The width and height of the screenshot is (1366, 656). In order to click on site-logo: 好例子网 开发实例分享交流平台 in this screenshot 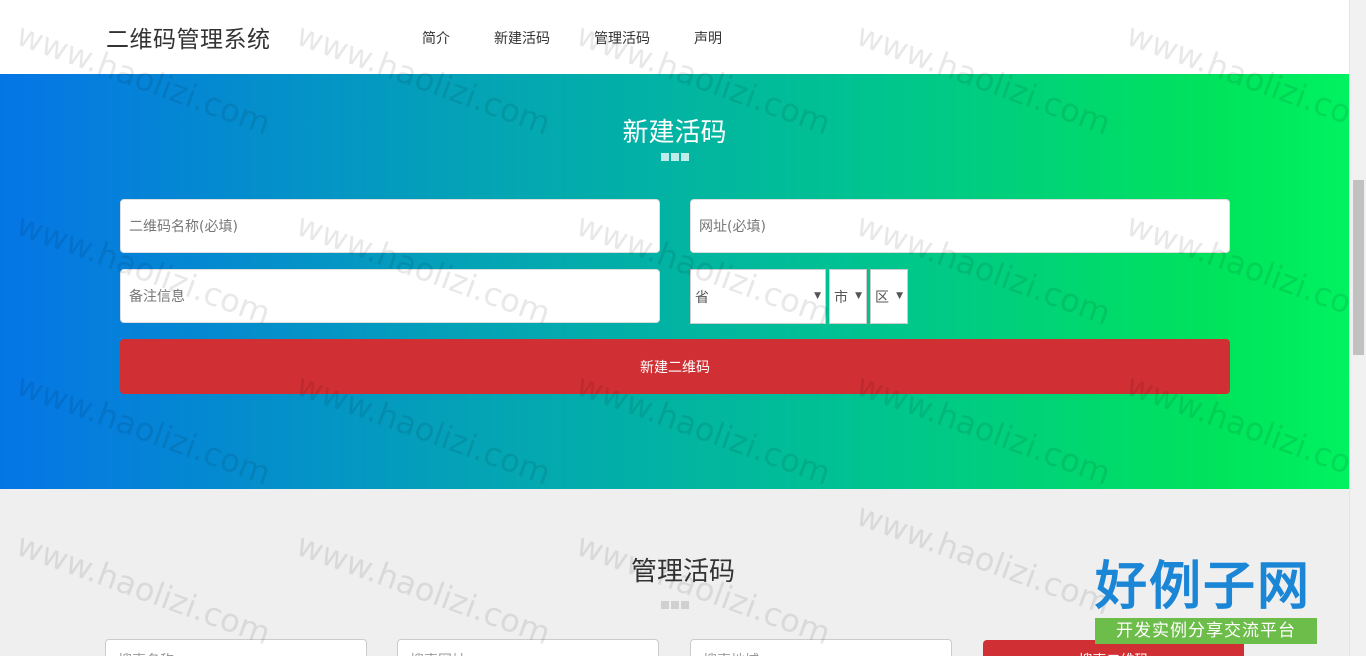, I will do `click(1207, 601)`.